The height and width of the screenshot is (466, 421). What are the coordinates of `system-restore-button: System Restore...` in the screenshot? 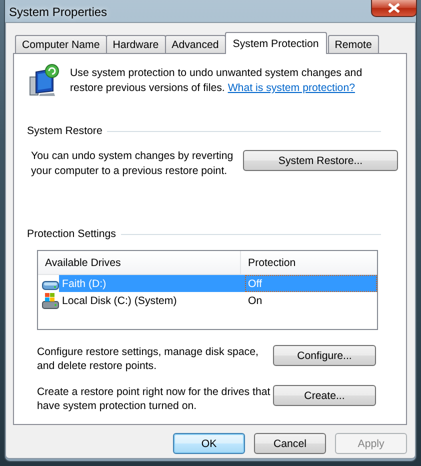 It's located at (320, 160).